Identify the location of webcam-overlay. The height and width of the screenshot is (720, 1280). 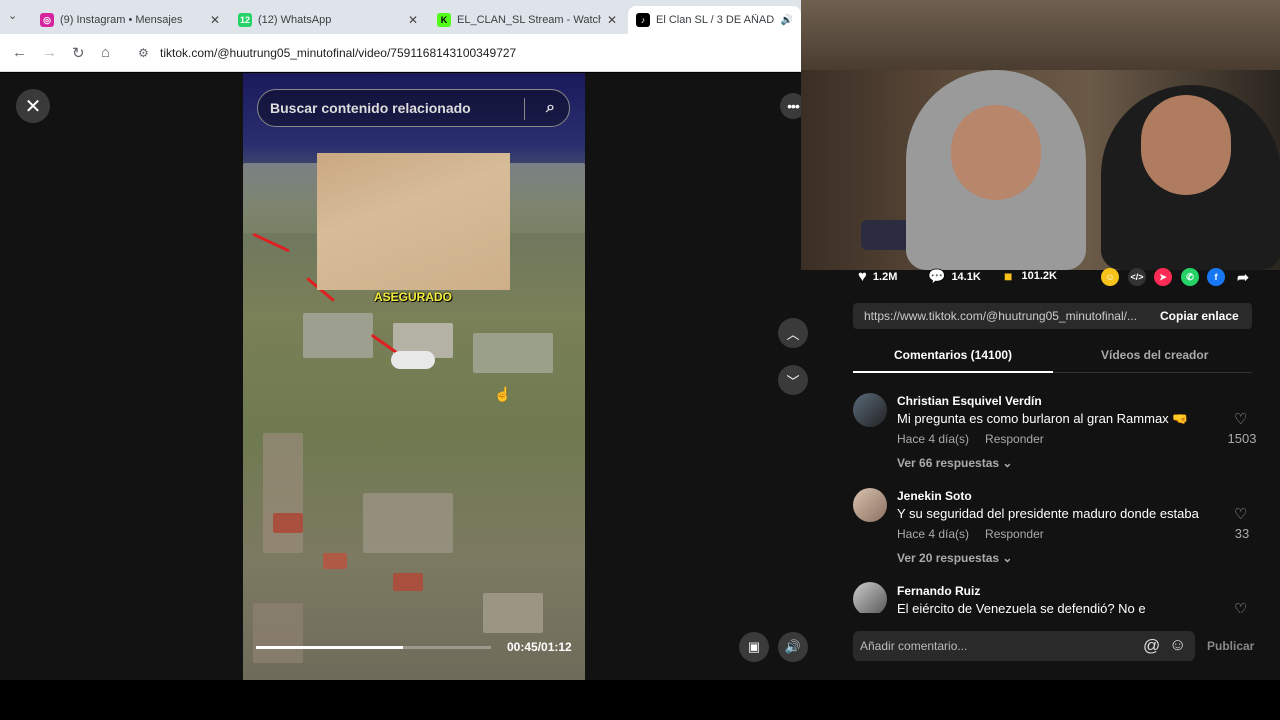
(1040, 135).